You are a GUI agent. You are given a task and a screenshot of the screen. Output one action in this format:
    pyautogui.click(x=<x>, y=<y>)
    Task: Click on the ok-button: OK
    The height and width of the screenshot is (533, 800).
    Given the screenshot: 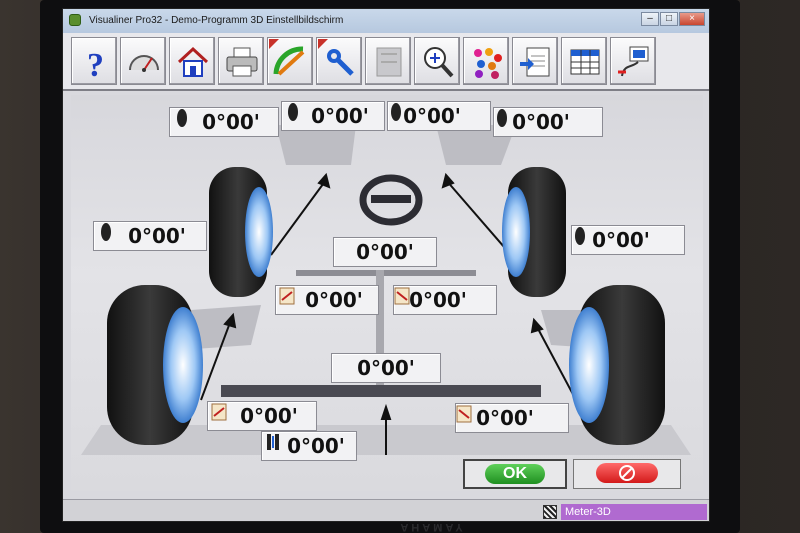 What is the action you would take?
    pyautogui.click(x=515, y=474)
    